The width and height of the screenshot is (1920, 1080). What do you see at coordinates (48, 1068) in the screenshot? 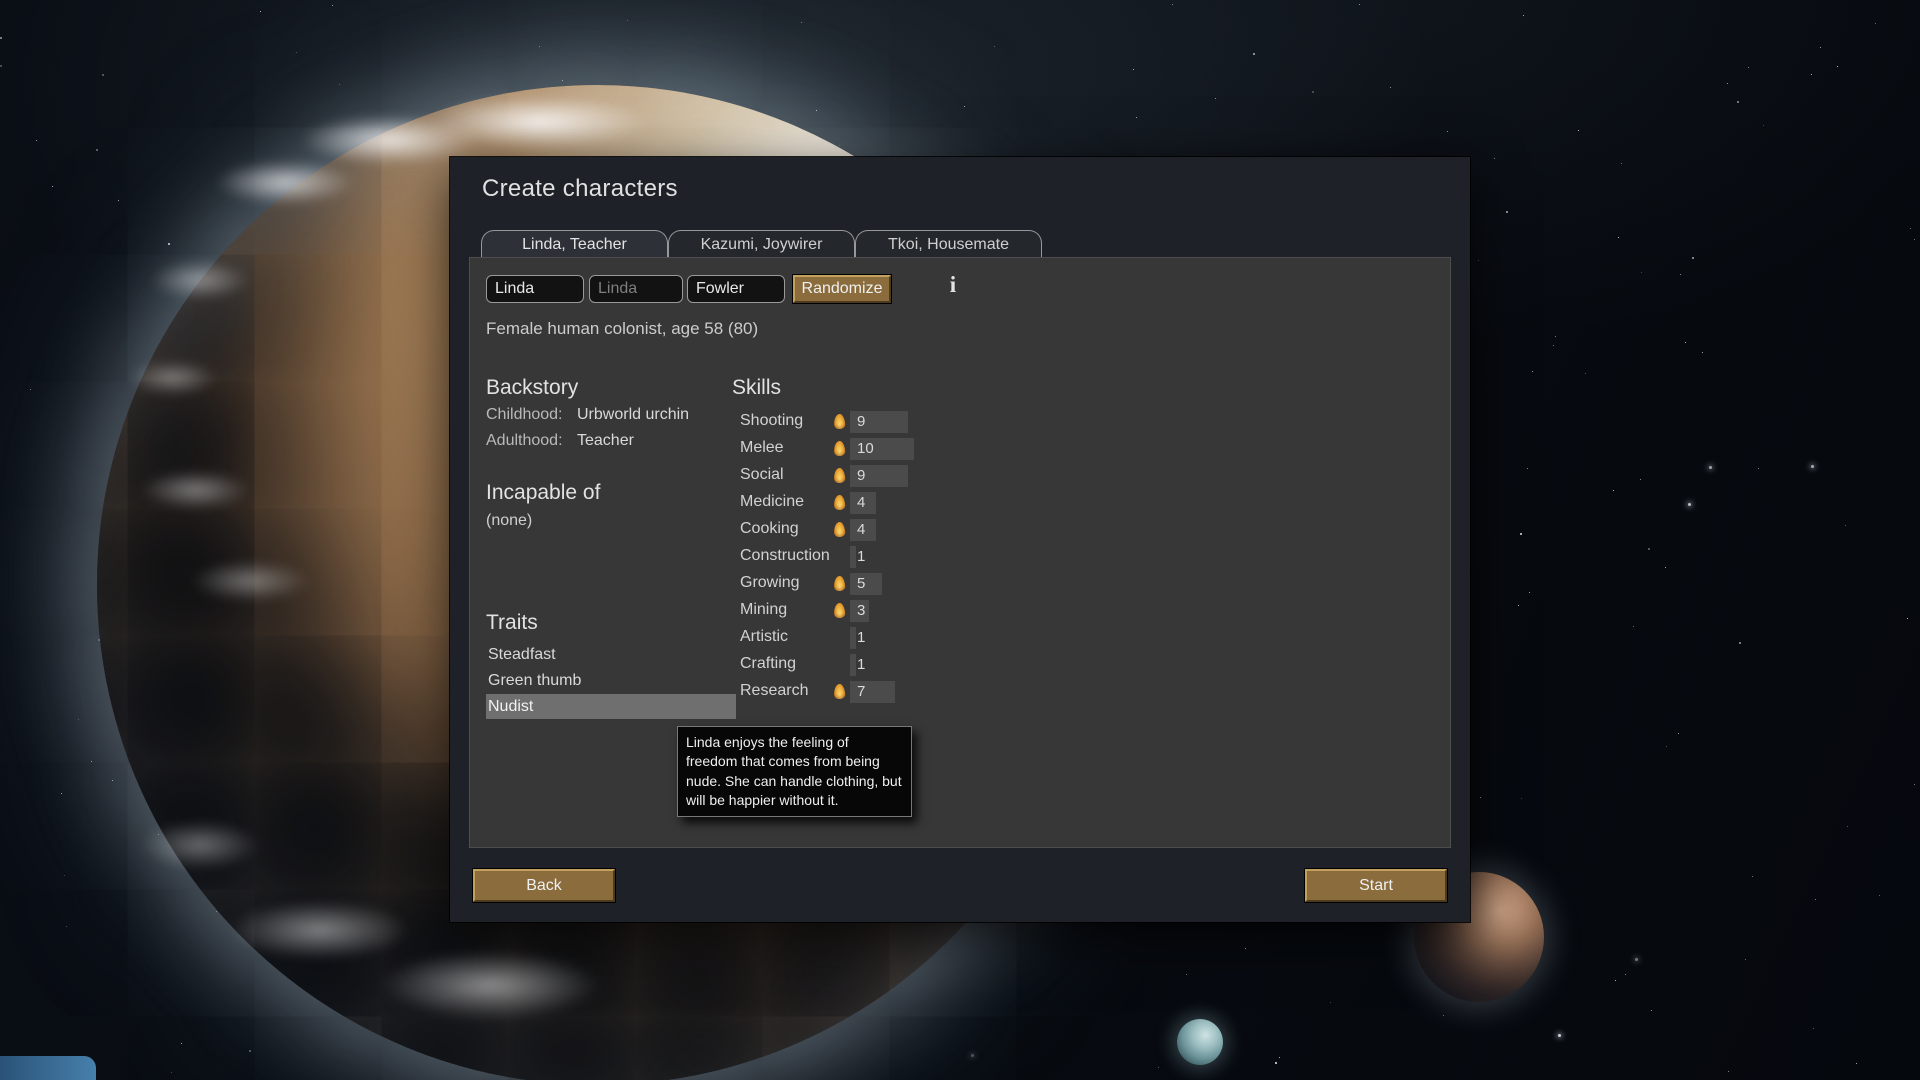
I see `planet-water-edge` at bounding box center [48, 1068].